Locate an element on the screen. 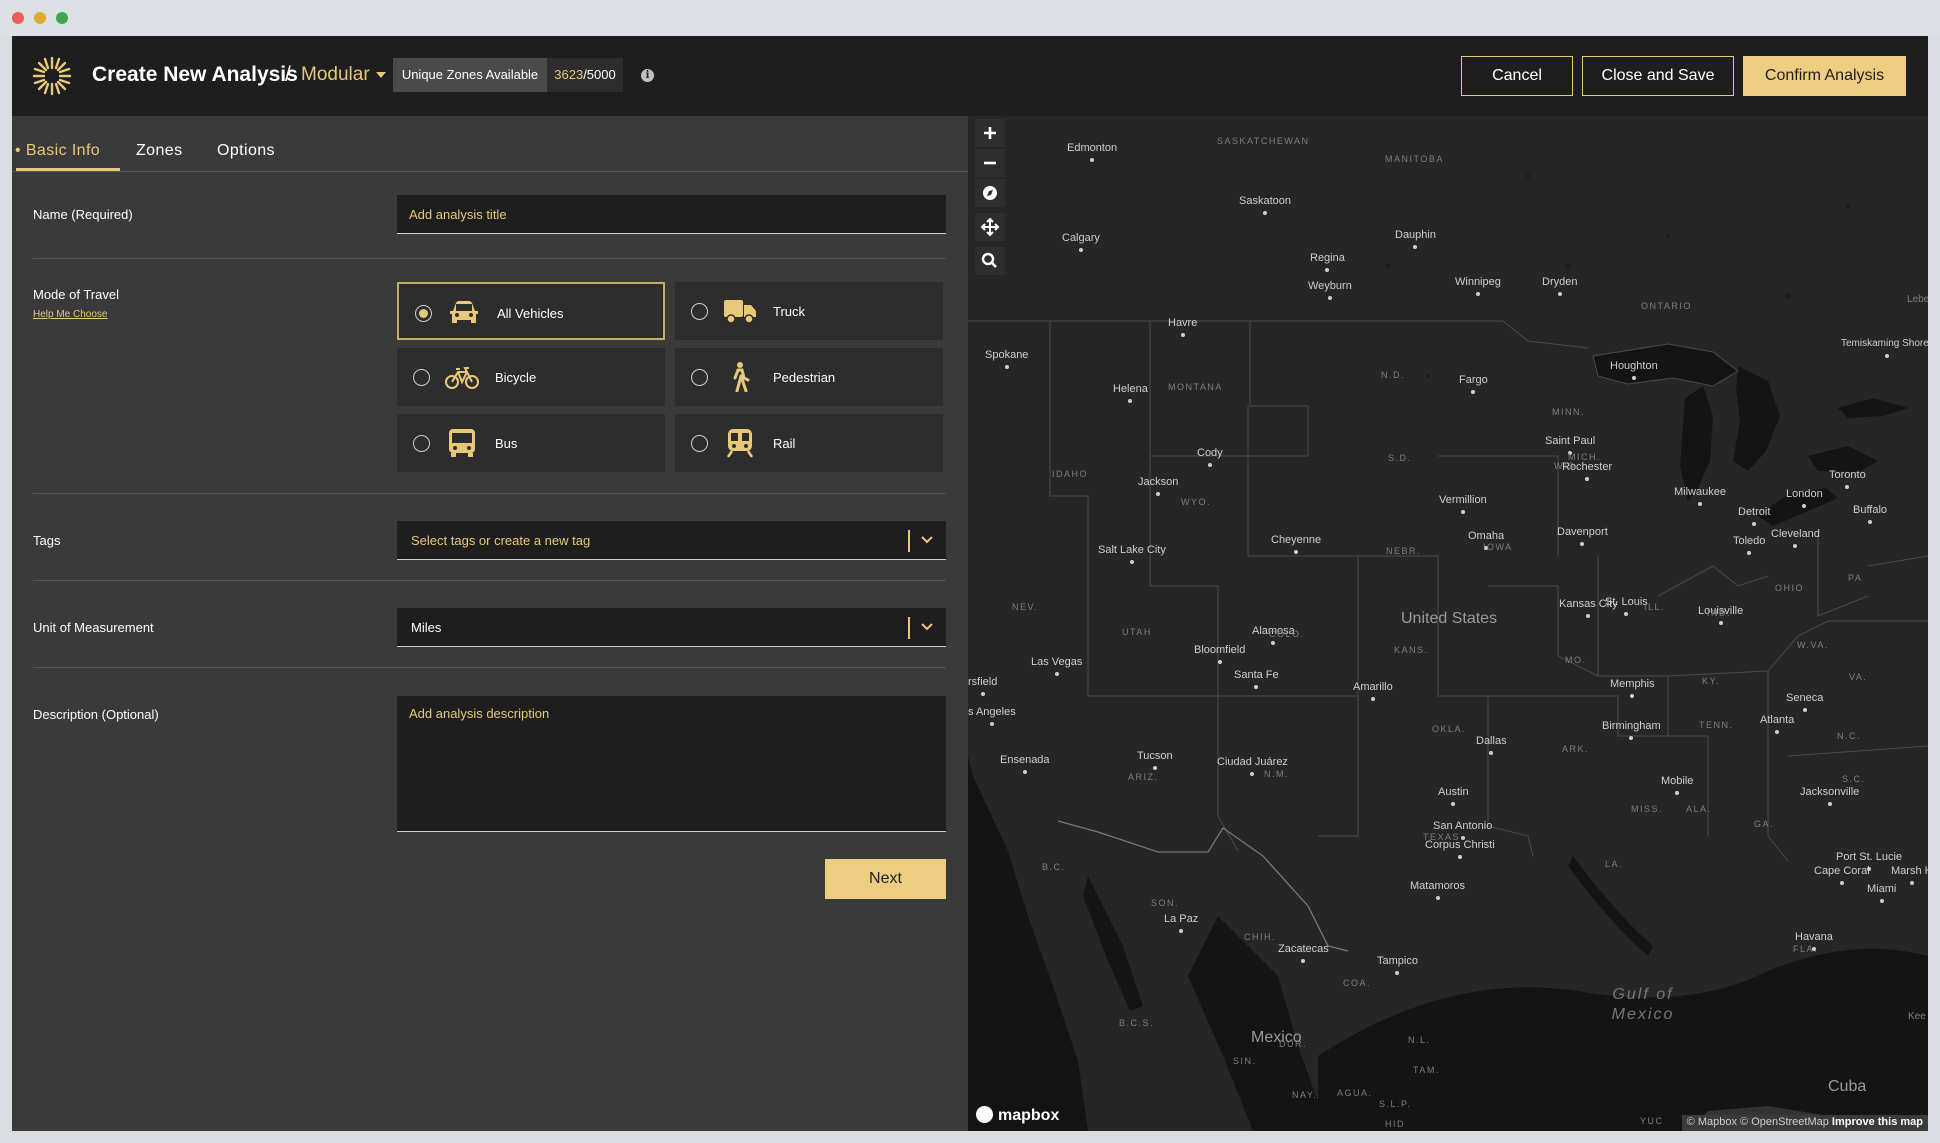 Image resolution: width=1940 pixels, height=1143 pixels. confirm-analysis-button: Confirm Analysis is located at coordinates (1824, 76).